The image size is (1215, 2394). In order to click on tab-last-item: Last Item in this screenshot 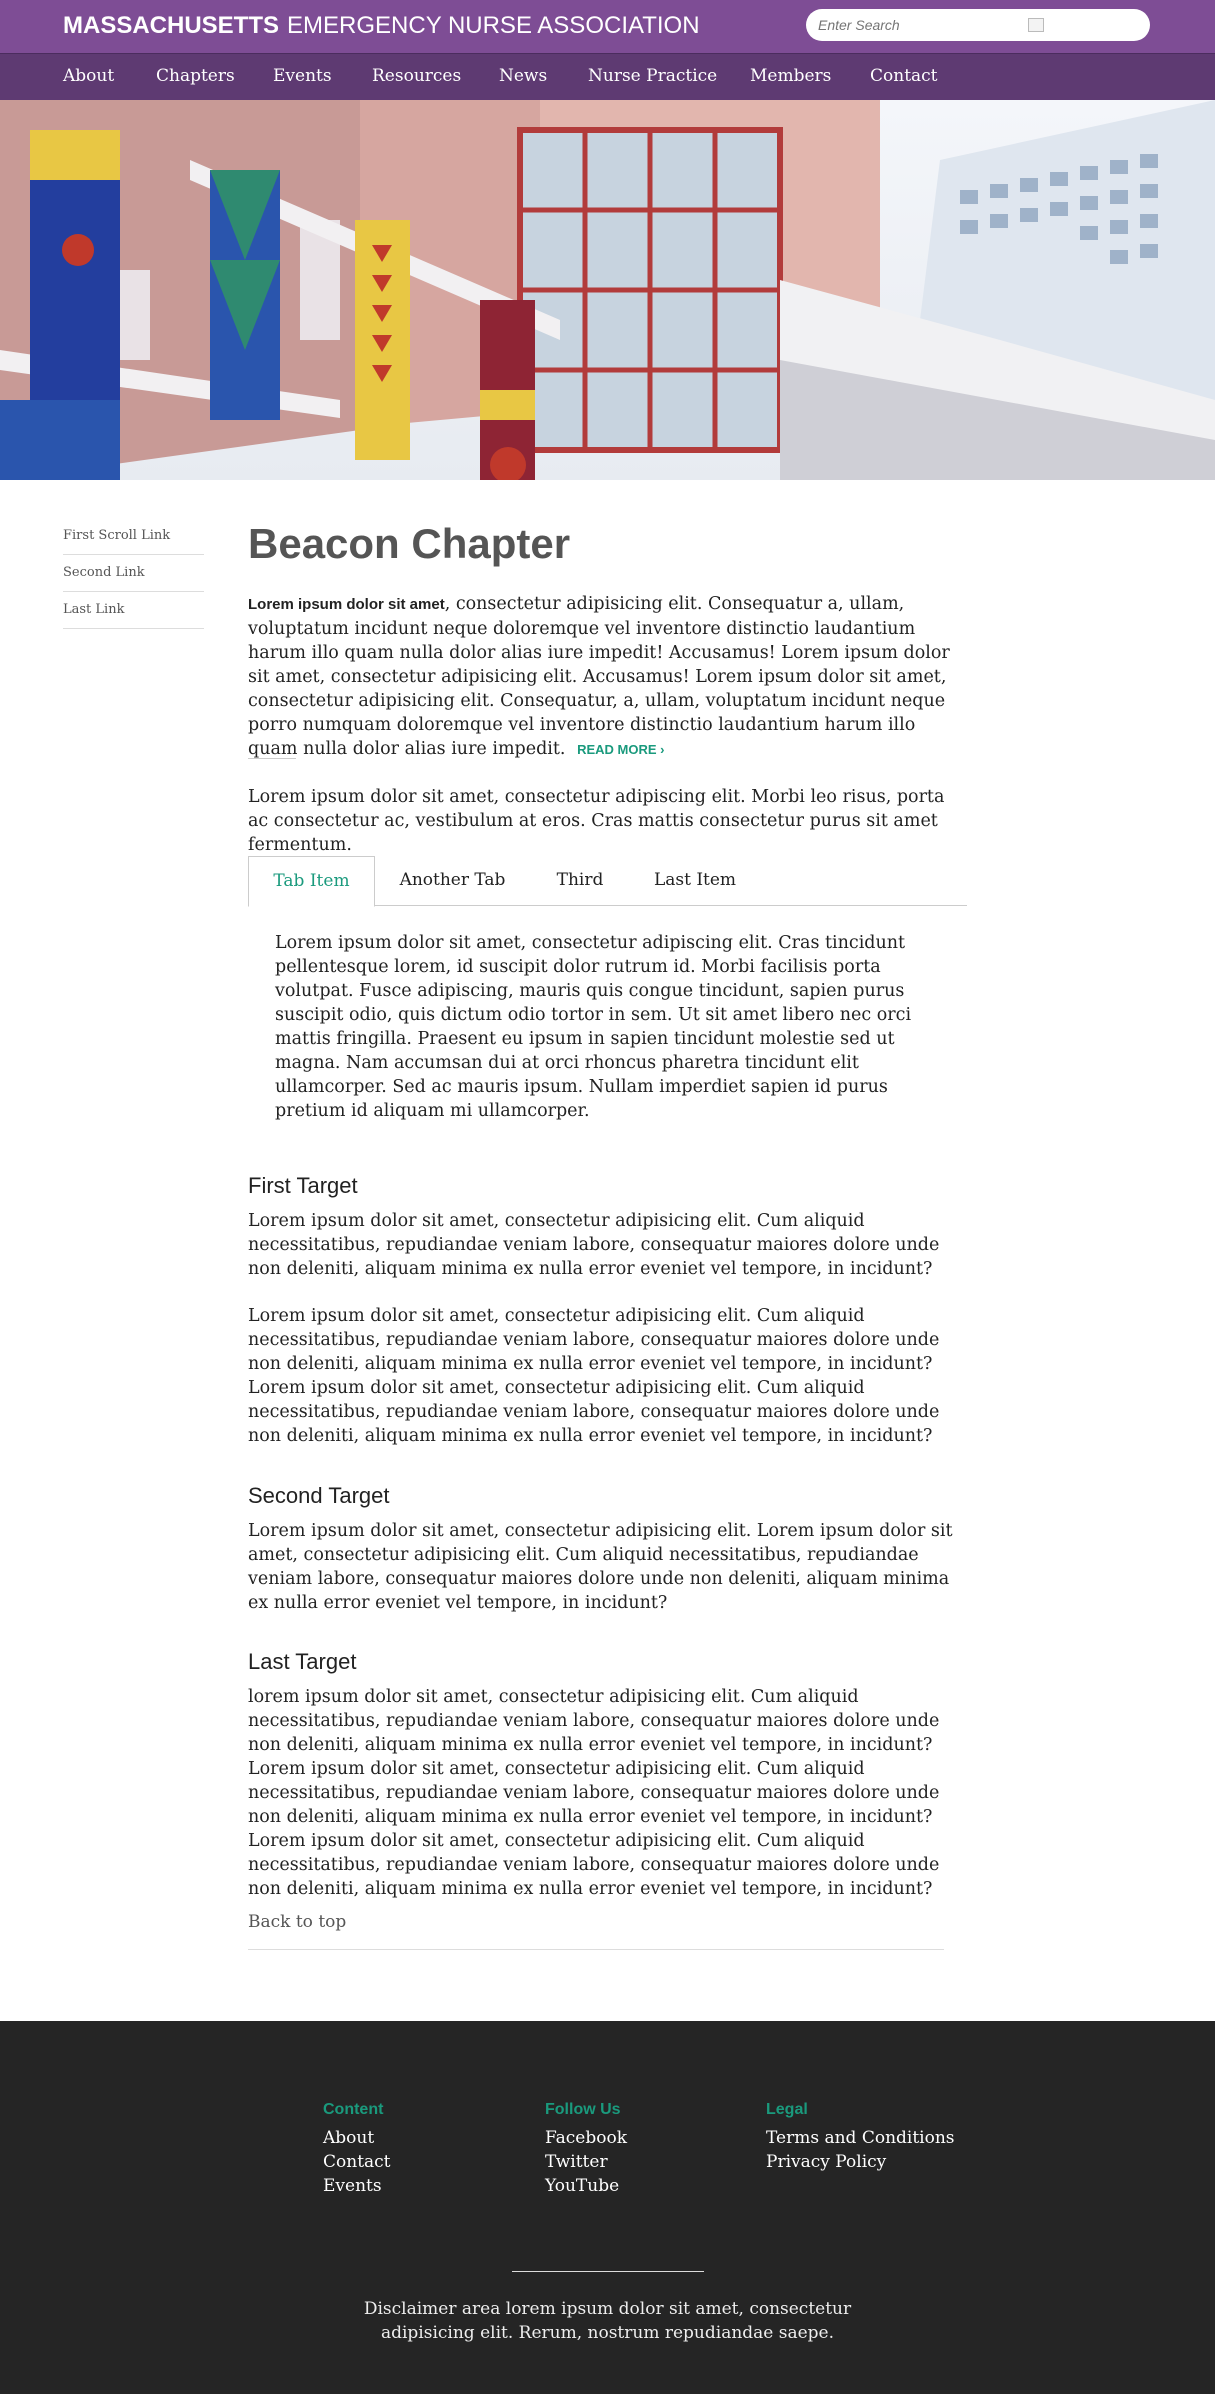, I will do `click(695, 881)`.